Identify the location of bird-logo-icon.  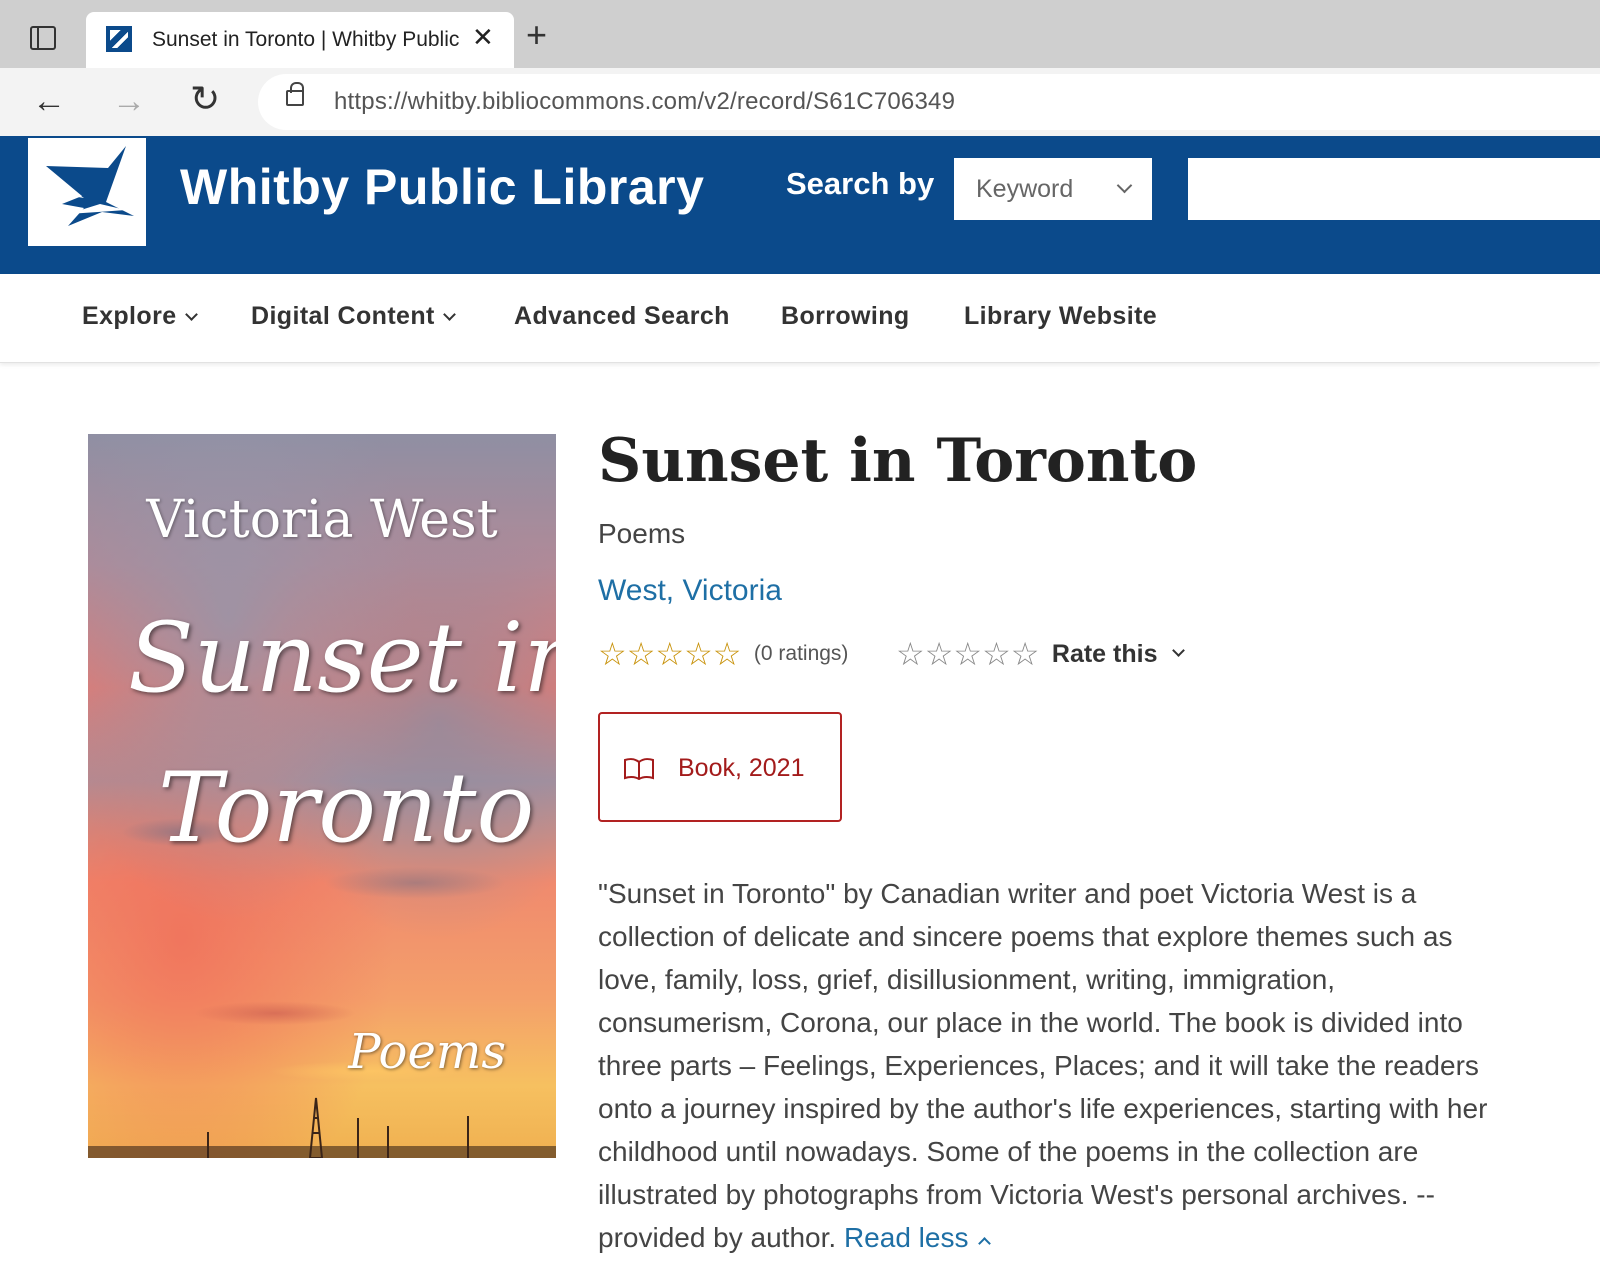
(90, 186).